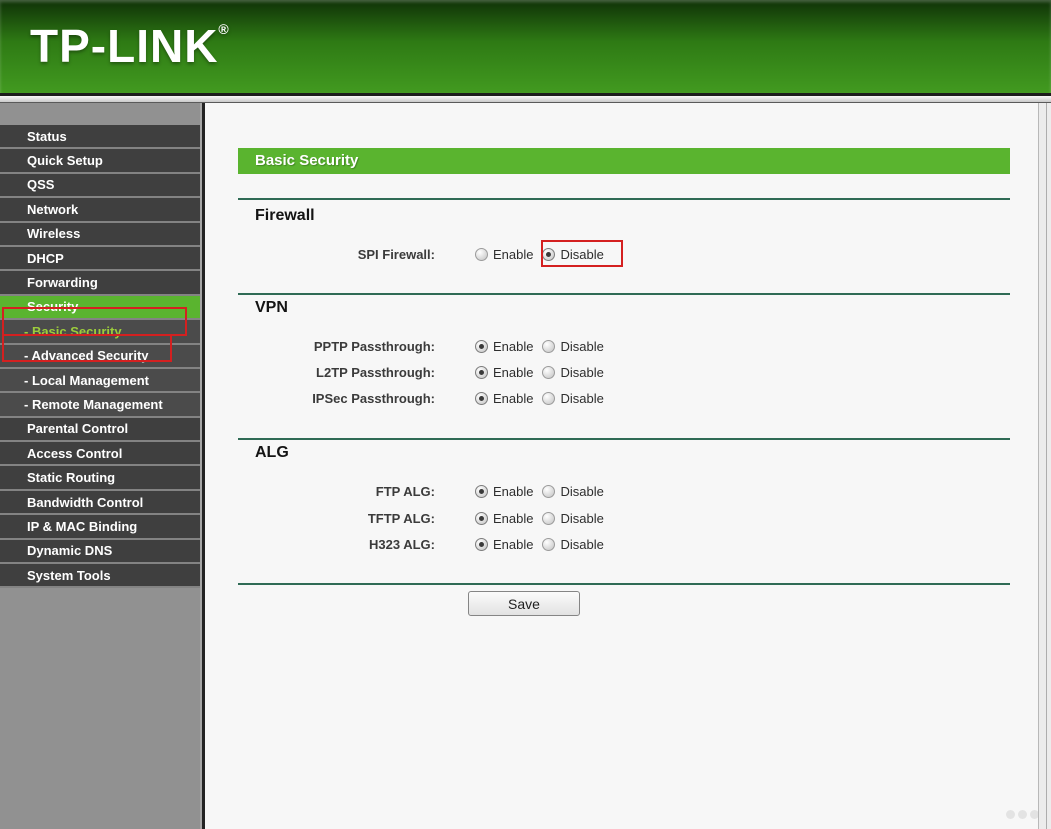 The image size is (1051, 829). I want to click on sidebar-item-local-management: - Local Management, so click(100, 381).